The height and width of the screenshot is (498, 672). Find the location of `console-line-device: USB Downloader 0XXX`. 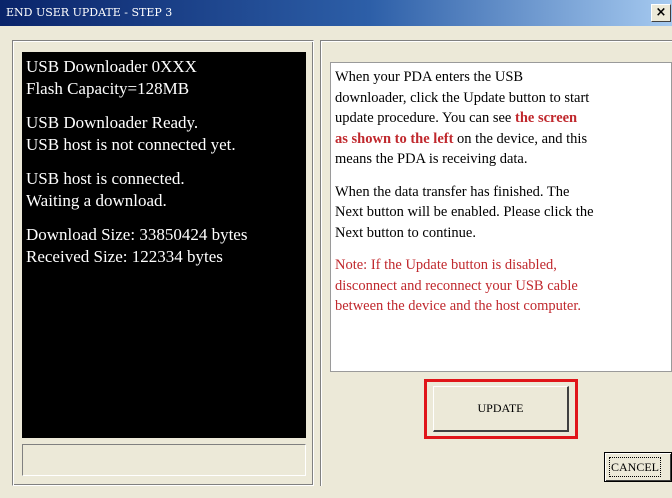

console-line-device: USB Downloader 0XXX is located at coordinates (111, 66).